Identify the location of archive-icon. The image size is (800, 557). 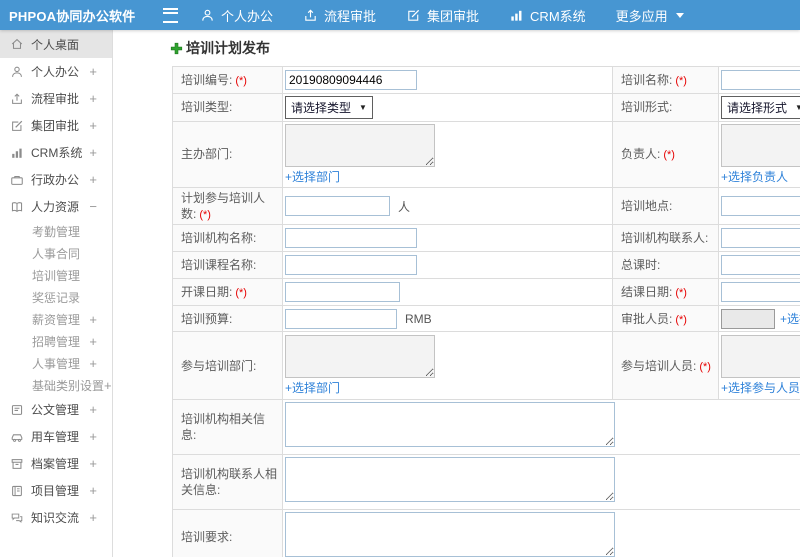
(17, 464).